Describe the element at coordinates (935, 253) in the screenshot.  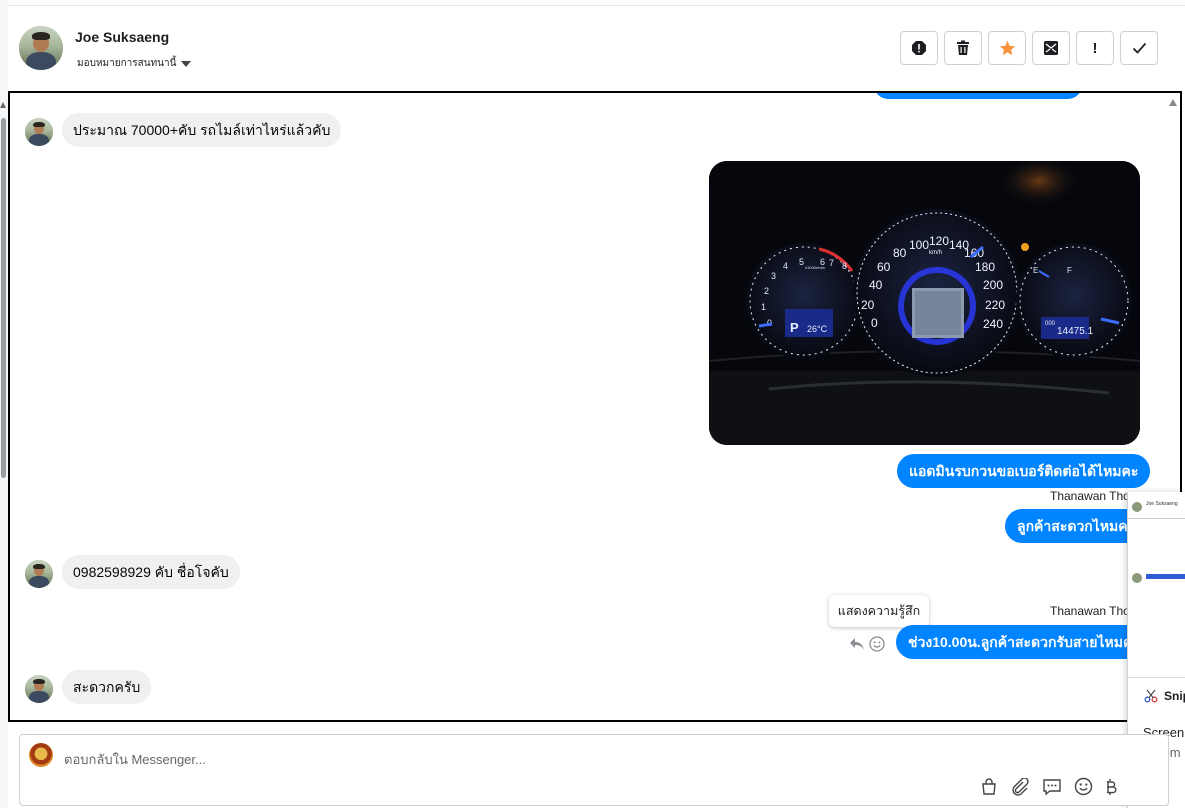
I see `speed-unit-label: km/h` at that location.